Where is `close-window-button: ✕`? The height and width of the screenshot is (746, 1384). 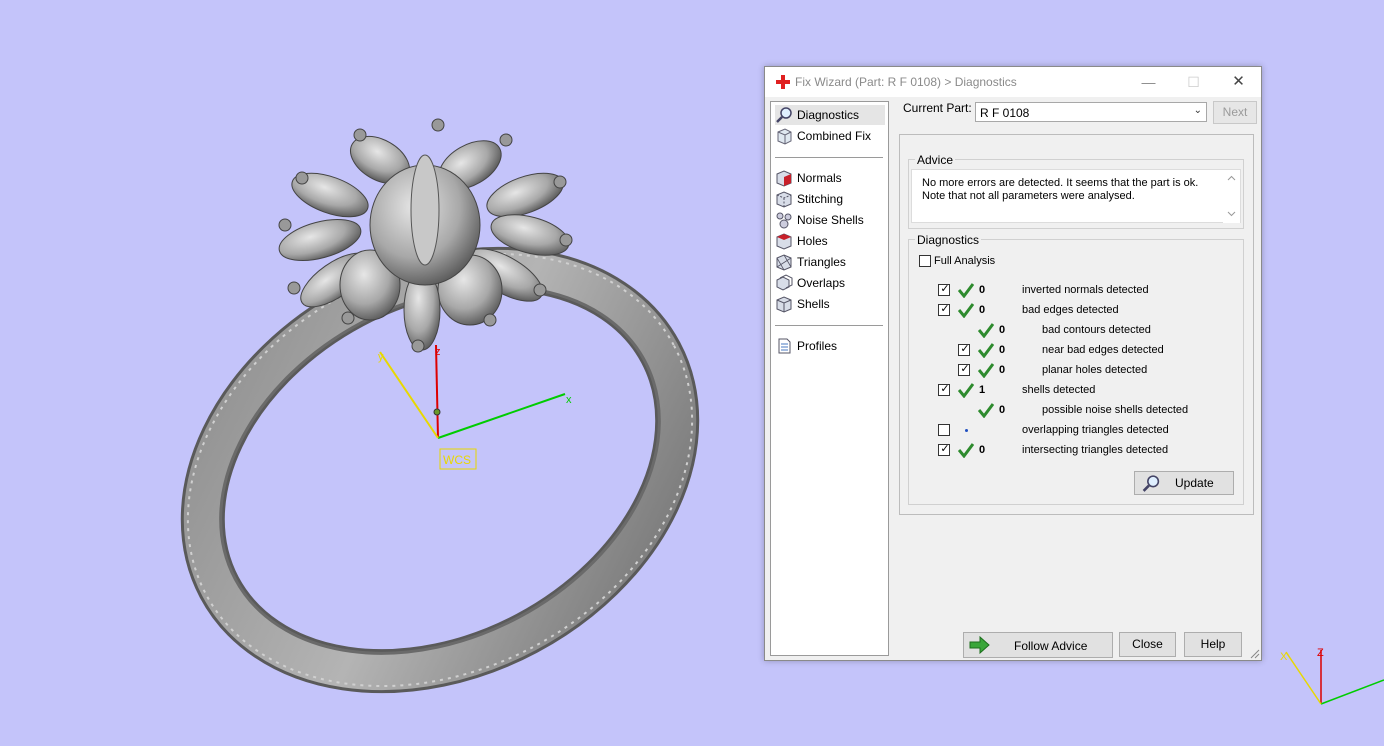
close-window-button: ✕ is located at coordinates (1238, 82).